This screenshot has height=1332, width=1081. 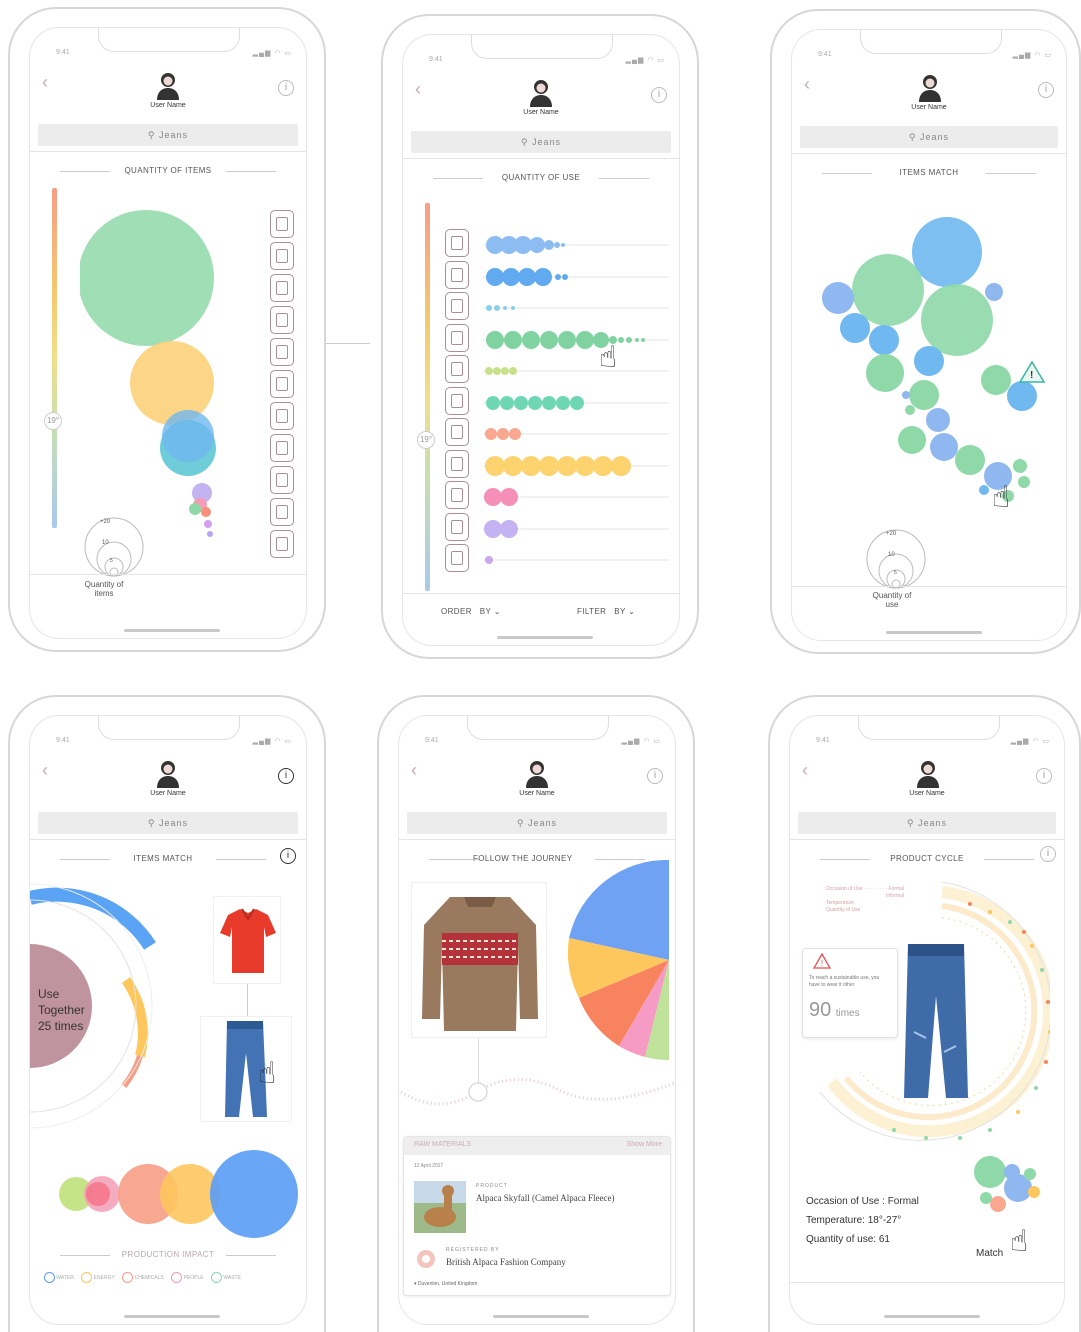 I want to click on show-more-link: Show More, so click(x=644, y=1144).